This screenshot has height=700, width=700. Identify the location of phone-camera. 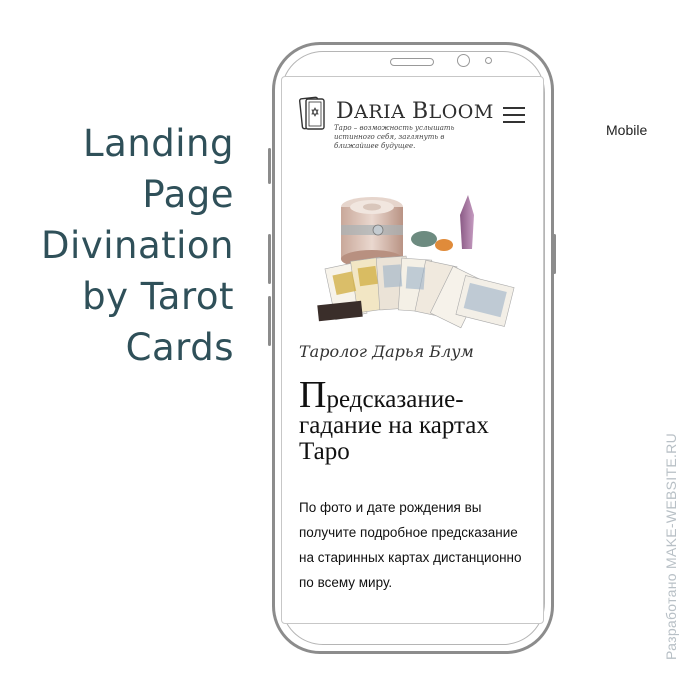
(463, 60).